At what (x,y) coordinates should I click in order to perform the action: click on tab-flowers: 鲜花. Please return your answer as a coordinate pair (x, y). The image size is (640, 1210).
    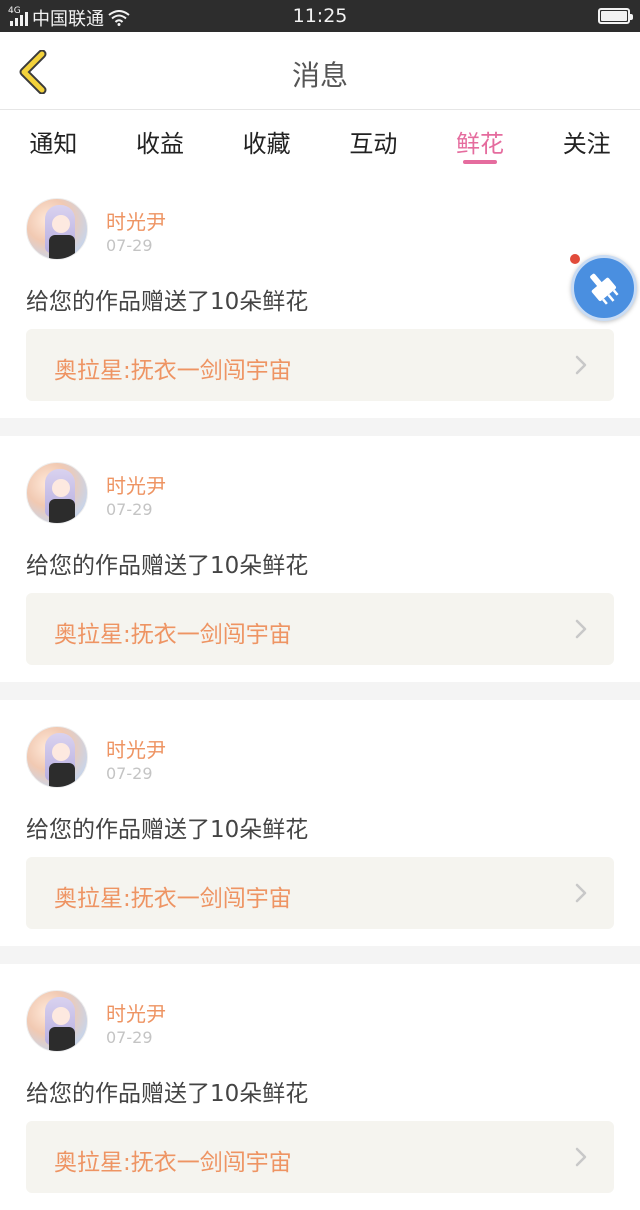
    Looking at the image, I should click on (480, 141).